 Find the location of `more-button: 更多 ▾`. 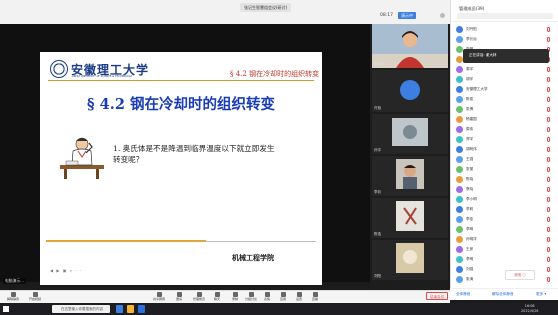

more-button: 更多 ▾ is located at coordinates (541, 294).